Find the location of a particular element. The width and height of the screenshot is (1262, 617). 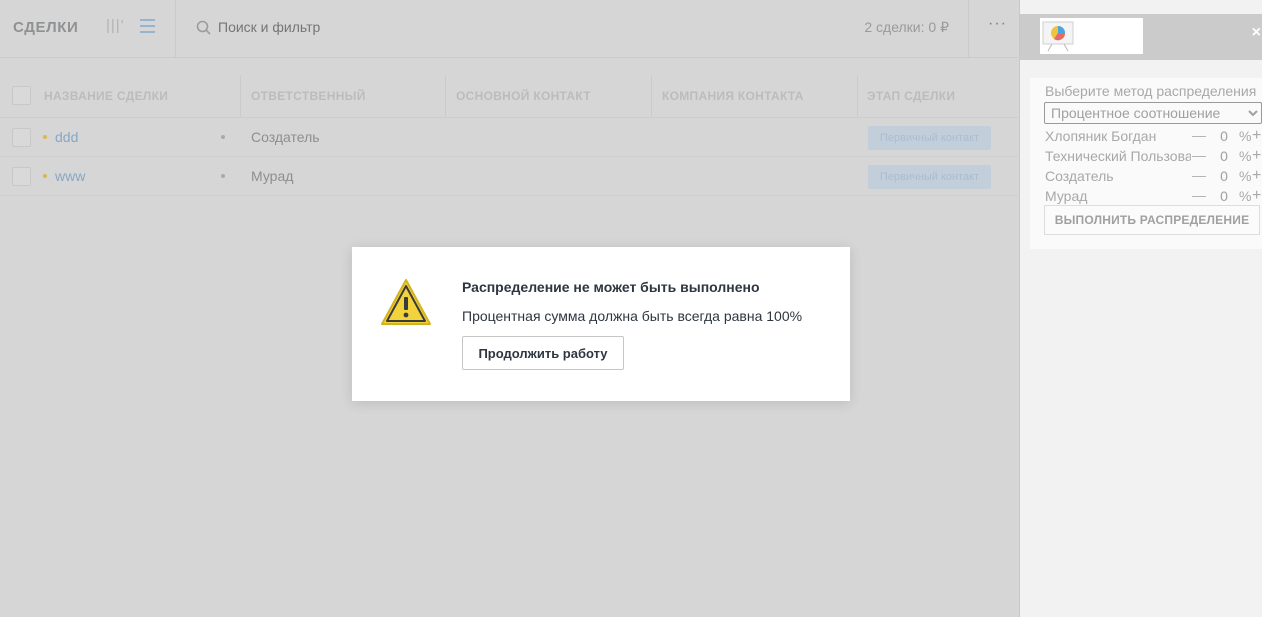

column-header: КОМПАНИЯ КОНТАКТА is located at coordinates (733, 96).